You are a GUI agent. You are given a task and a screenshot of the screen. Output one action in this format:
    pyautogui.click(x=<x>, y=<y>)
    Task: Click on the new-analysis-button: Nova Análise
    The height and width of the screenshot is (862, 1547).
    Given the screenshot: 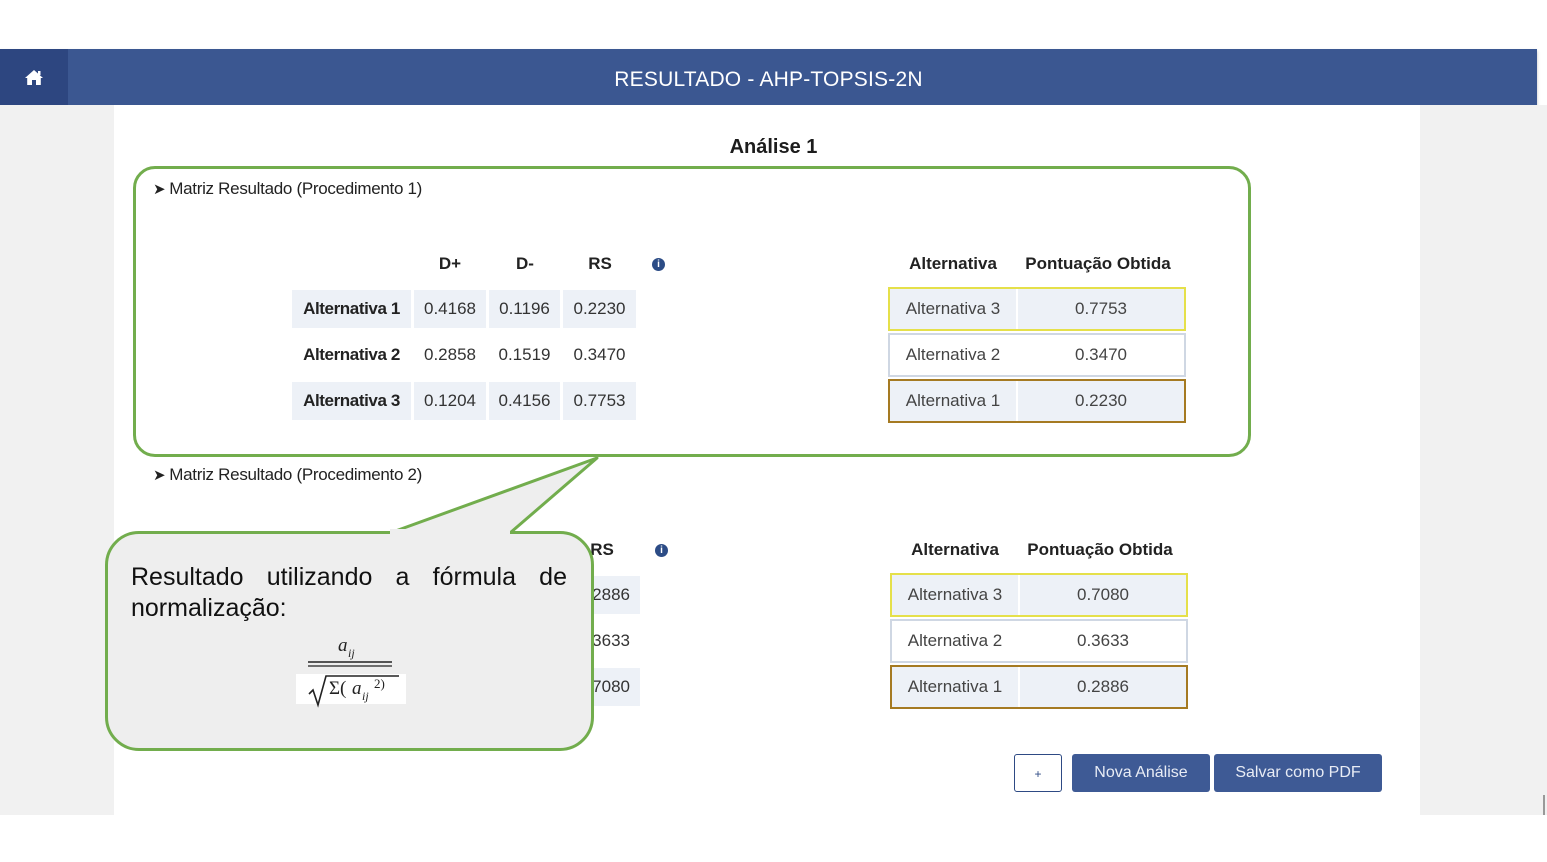 What is the action you would take?
    pyautogui.click(x=1141, y=773)
    